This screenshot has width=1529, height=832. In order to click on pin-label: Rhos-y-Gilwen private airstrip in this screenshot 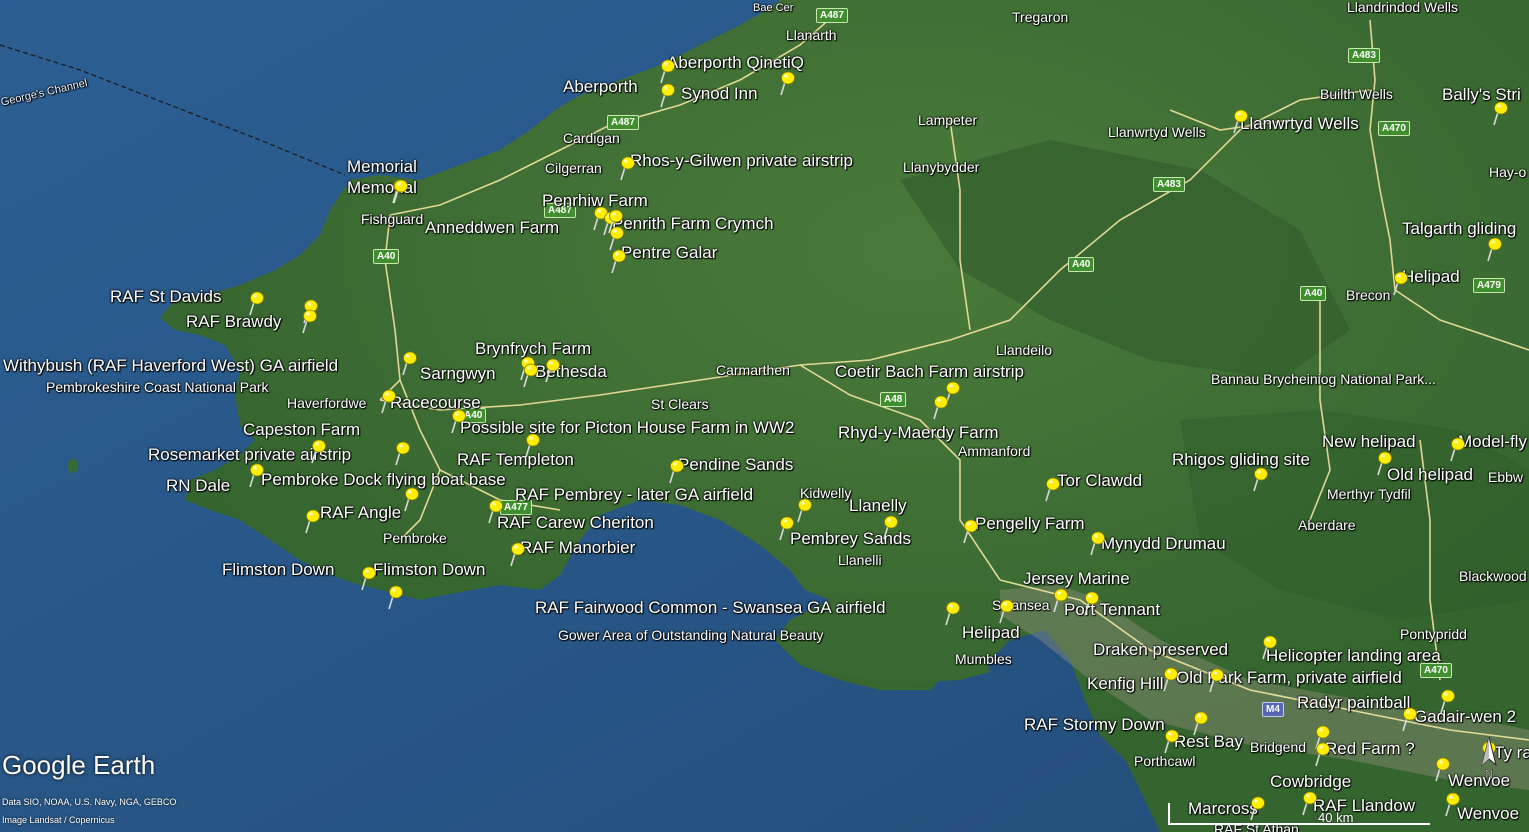, I will do `click(741, 160)`.